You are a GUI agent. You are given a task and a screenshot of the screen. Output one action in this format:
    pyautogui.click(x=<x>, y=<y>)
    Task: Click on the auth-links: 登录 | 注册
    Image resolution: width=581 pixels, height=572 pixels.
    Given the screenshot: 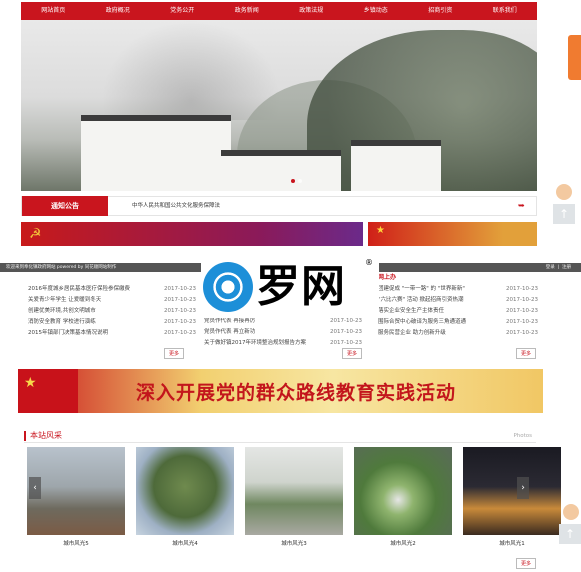 What is the action you would take?
    pyautogui.click(x=558, y=267)
    